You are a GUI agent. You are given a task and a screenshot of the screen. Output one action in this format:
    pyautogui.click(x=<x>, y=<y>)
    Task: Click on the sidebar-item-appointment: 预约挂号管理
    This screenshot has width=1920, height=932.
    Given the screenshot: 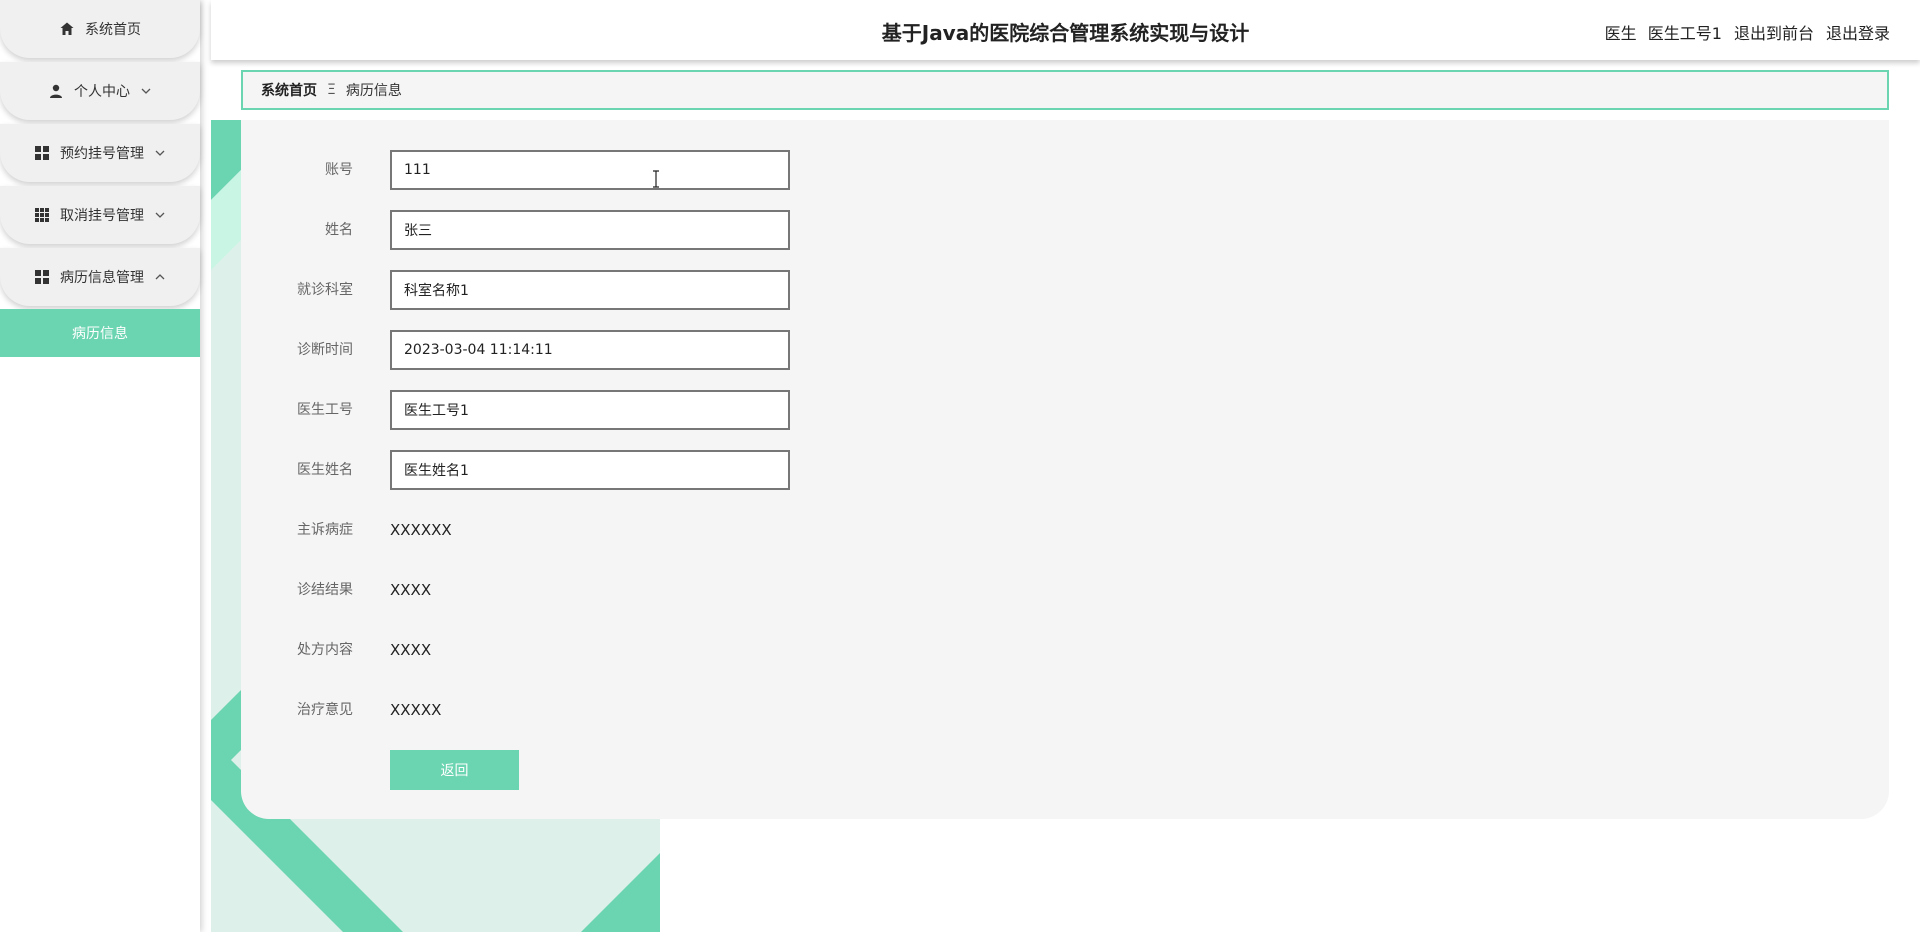 What is the action you would take?
    pyautogui.click(x=100, y=153)
    